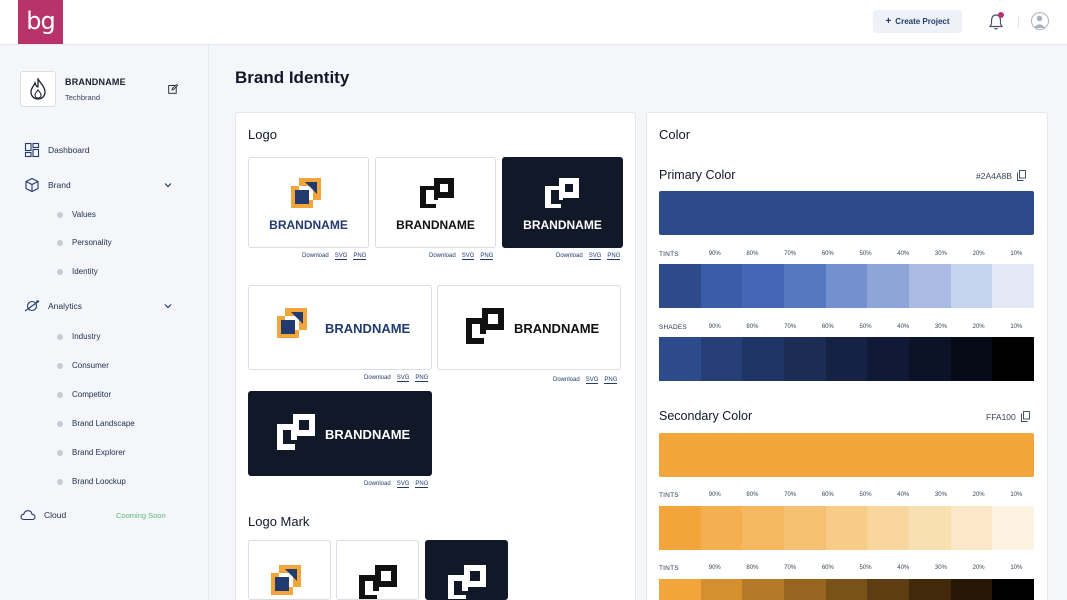 This screenshot has width=1067, height=600. I want to click on sidebar-item-label: Competitor, so click(92, 394).